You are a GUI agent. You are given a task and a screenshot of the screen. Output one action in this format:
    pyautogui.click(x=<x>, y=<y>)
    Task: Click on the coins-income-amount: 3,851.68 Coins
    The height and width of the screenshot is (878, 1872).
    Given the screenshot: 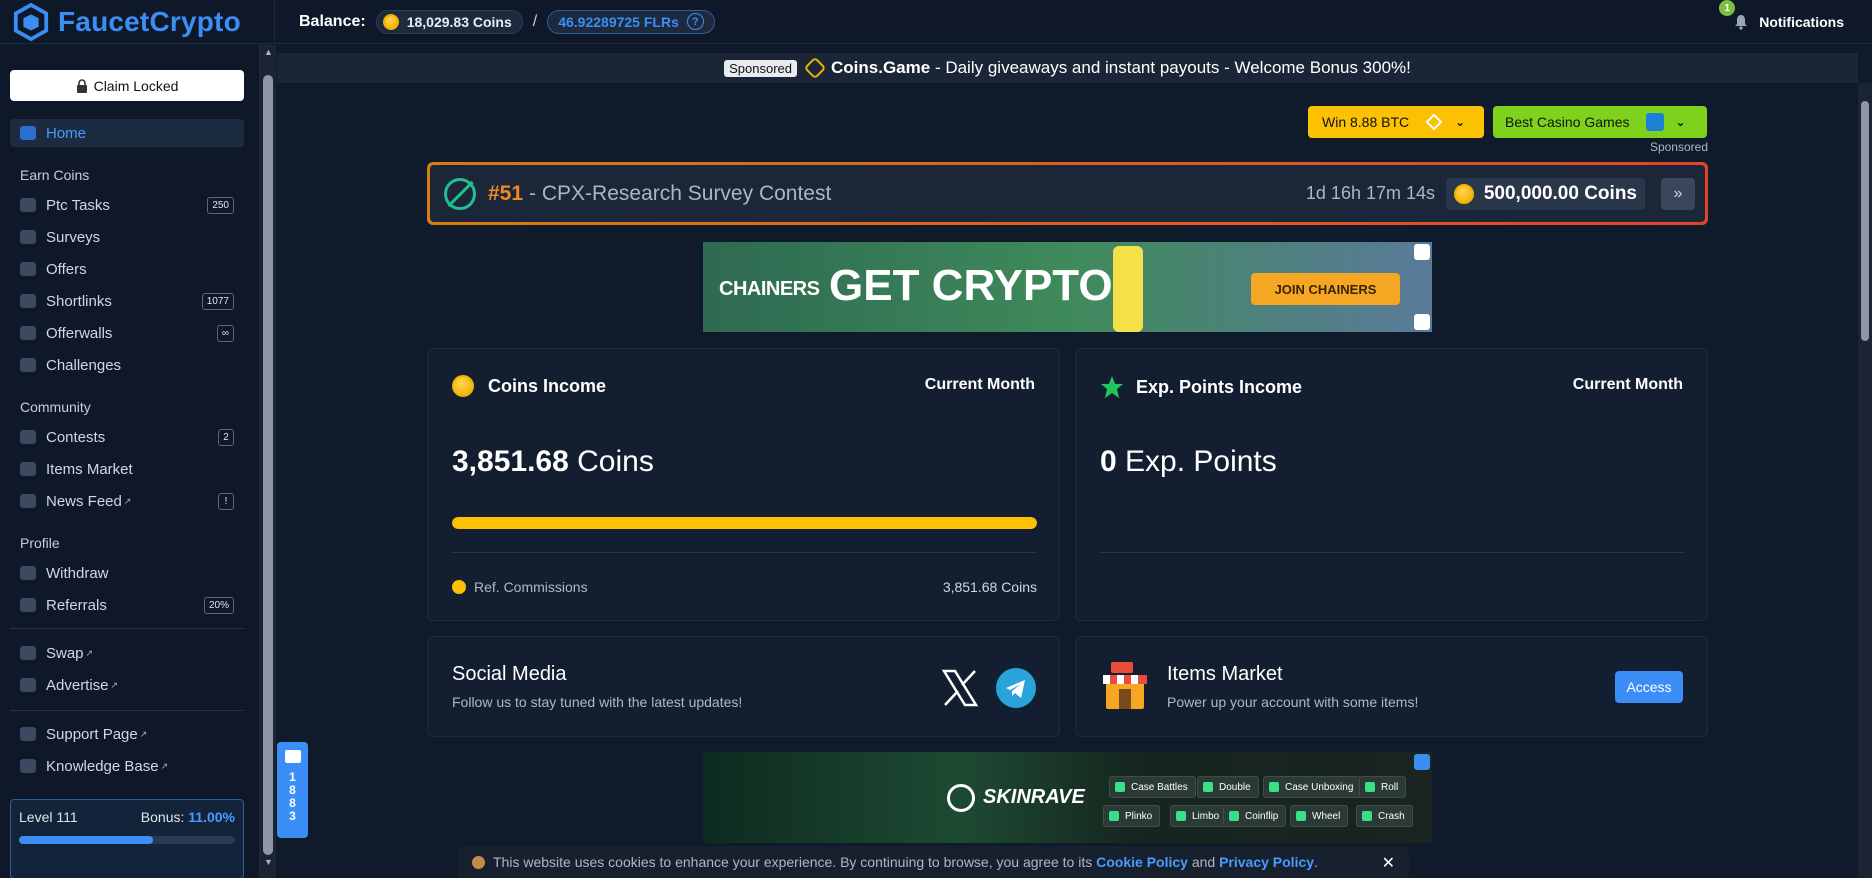 What is the action you would take?
    pyautogui.click(x=553, y=462)
    